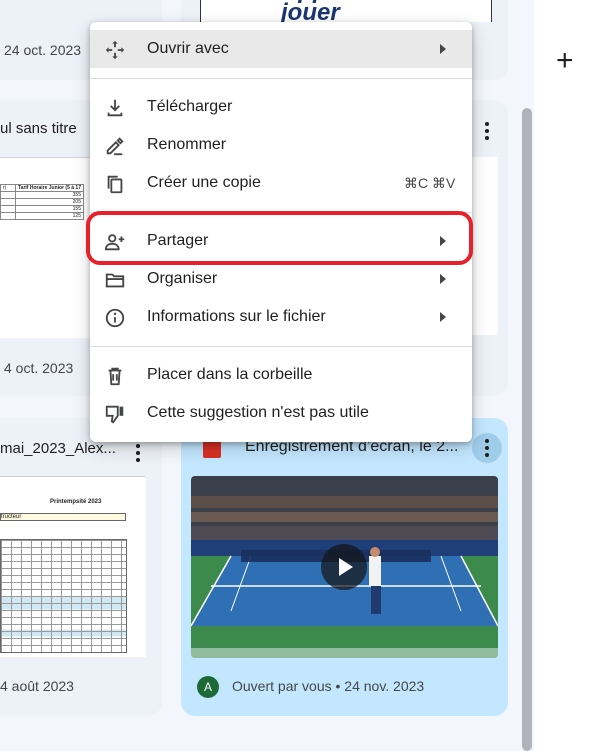 The width and height of the screenshot is (600, 751). I want to click on sheet-cell: 155, so click(49, 209).